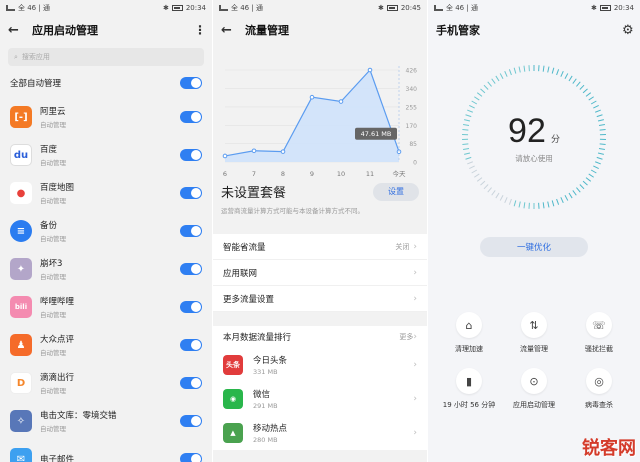 The image size is (640, 462). What do you see at coordinates (106, 57) in the screenshot?
I see `search-input: ⌕ 搜索应用` at bounding box center [106, 57].